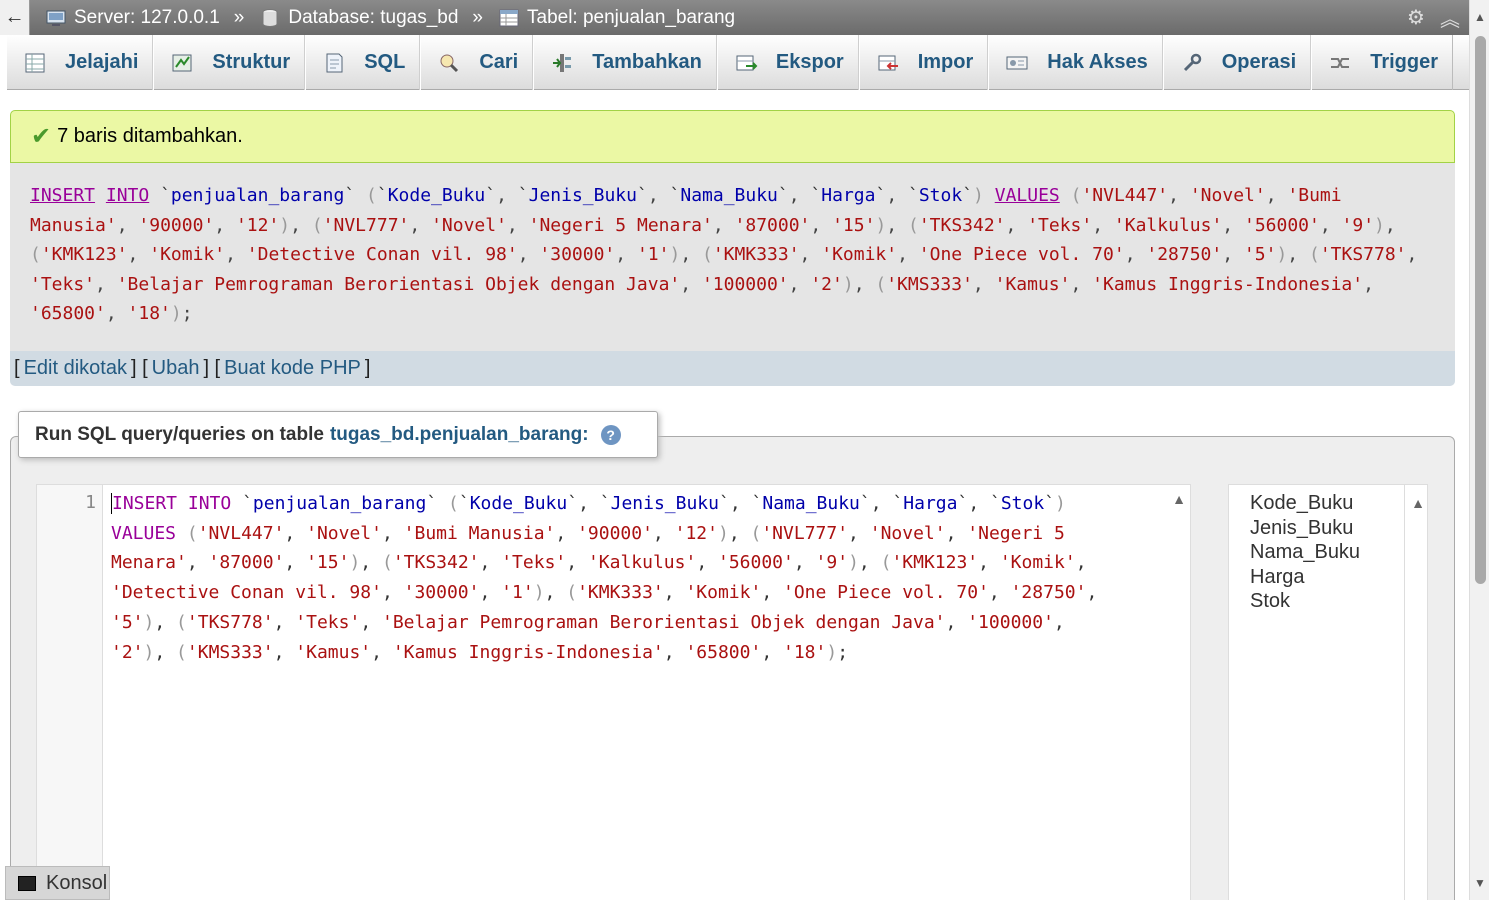 This screenshot has width=1489, height=900. What do you see at coordinates (562, 62) in the screenshot?
I see `insert-icon` at bounding box center [562, 62].